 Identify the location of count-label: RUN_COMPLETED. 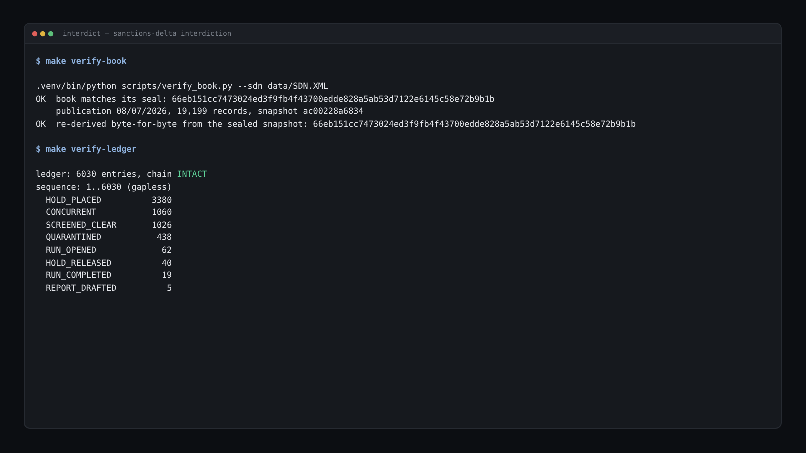
(79, 275).